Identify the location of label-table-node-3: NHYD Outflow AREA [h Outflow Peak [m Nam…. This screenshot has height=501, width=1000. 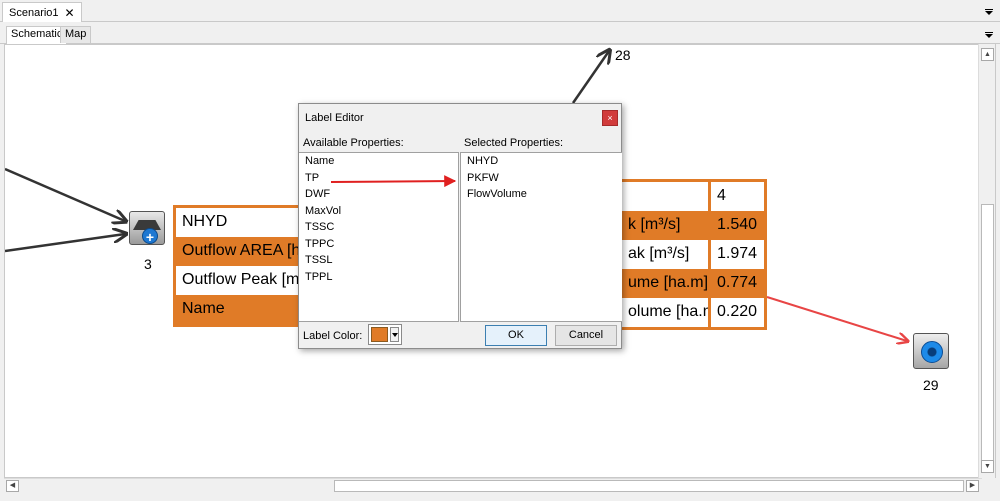
(239, 266).